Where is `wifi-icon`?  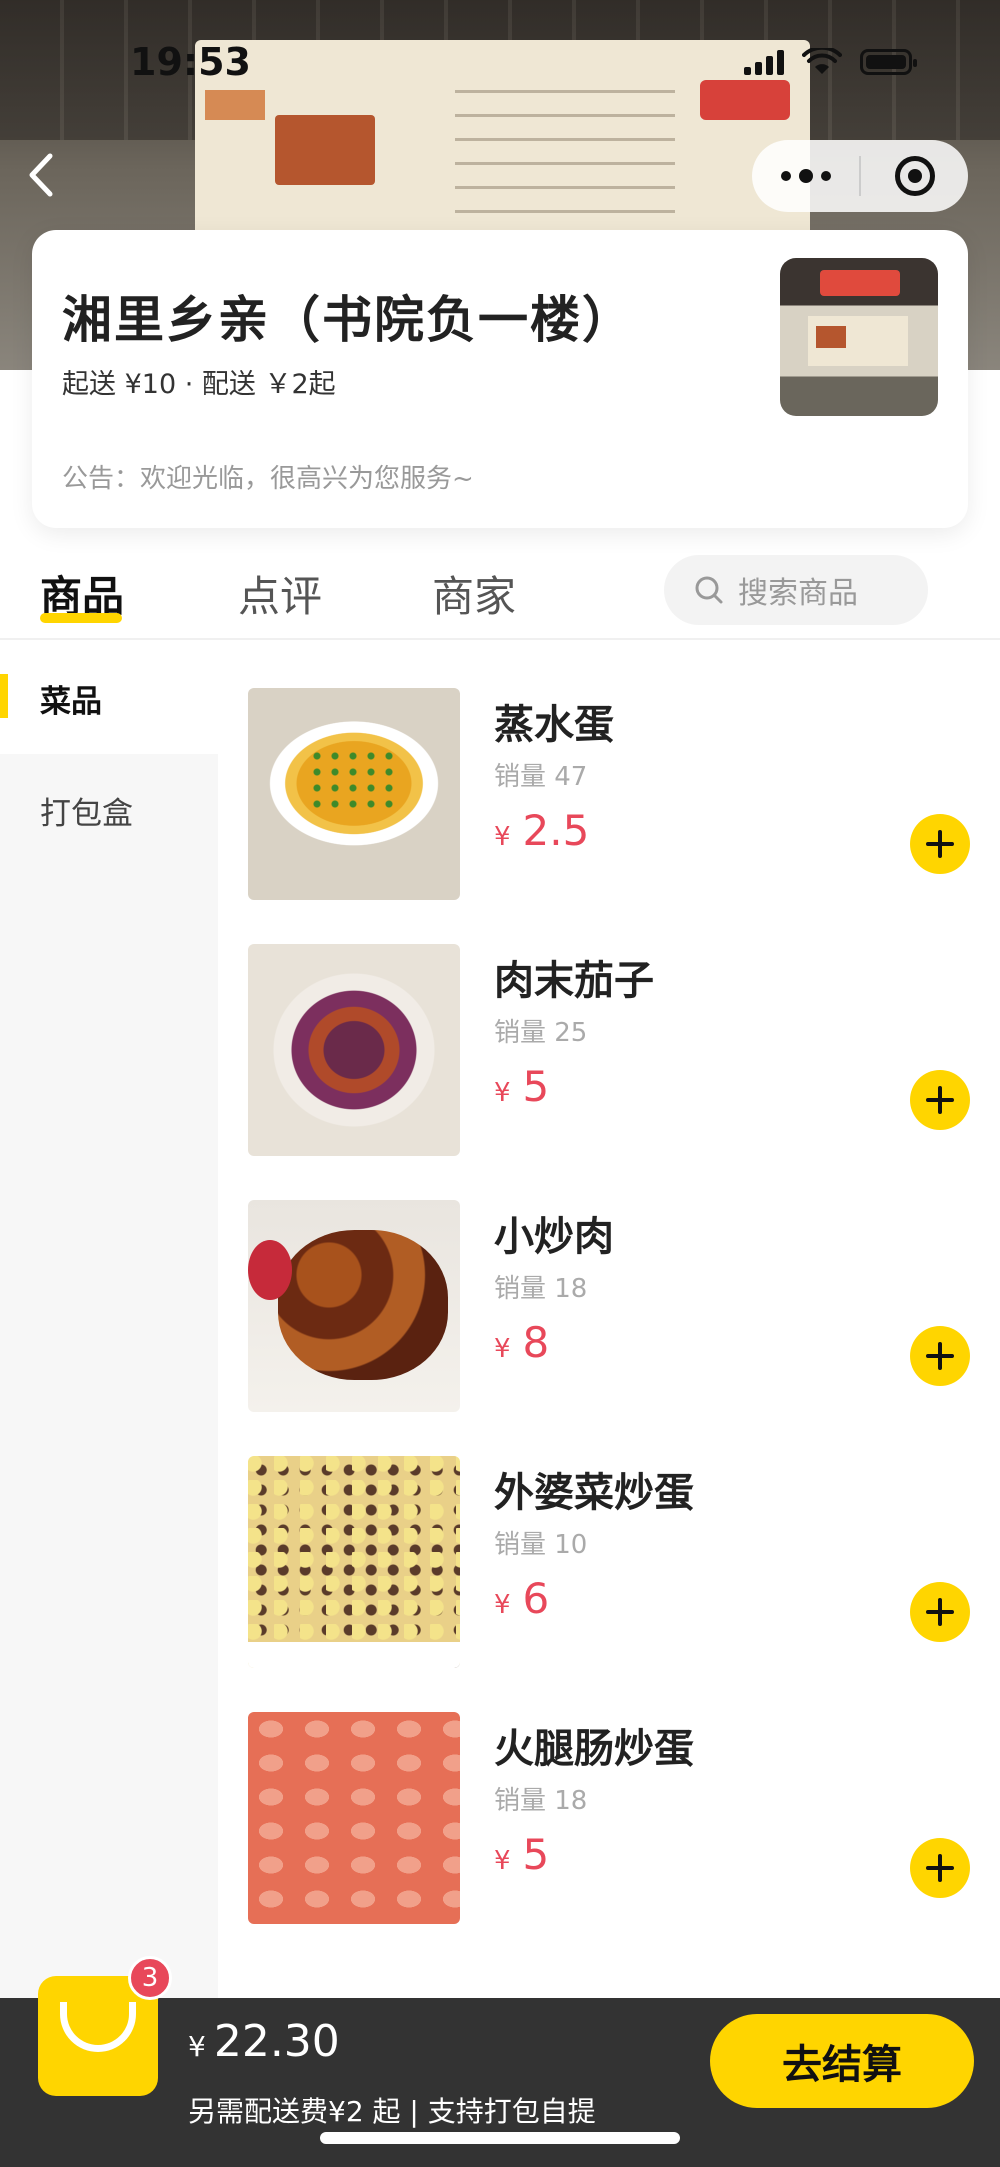 wifi-icon is located at coordinates (822, 61).